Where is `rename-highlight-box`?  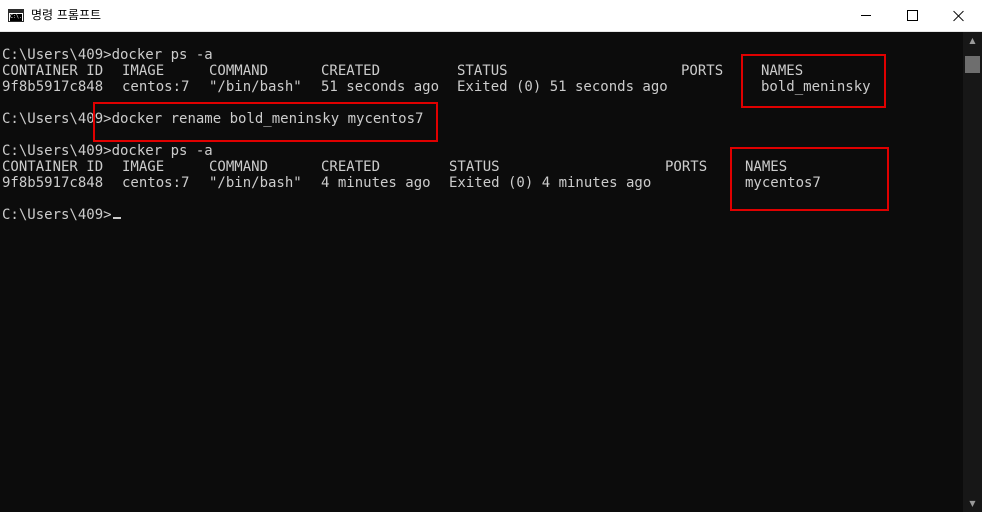 rename-highlight-box is located at coordinates (265, 122).